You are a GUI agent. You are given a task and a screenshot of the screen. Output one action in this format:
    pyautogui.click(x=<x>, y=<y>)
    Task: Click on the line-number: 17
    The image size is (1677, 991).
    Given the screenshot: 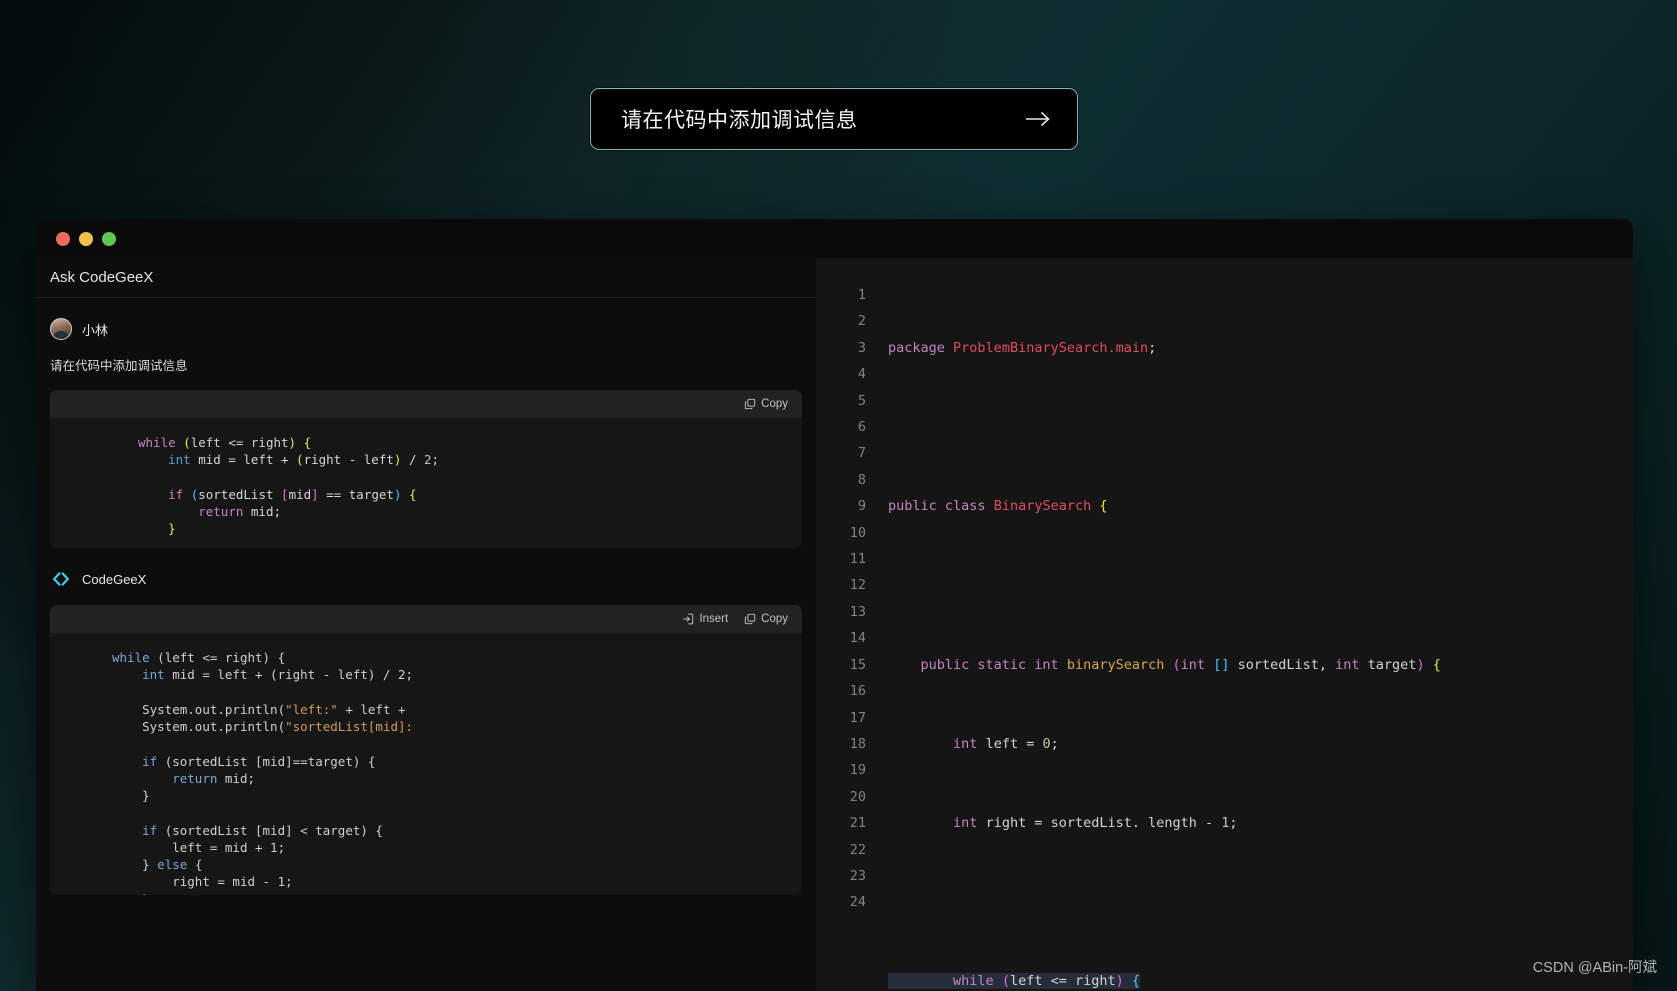 What is the action you would take?
    pyautogui.click(x=857, y=717)
    